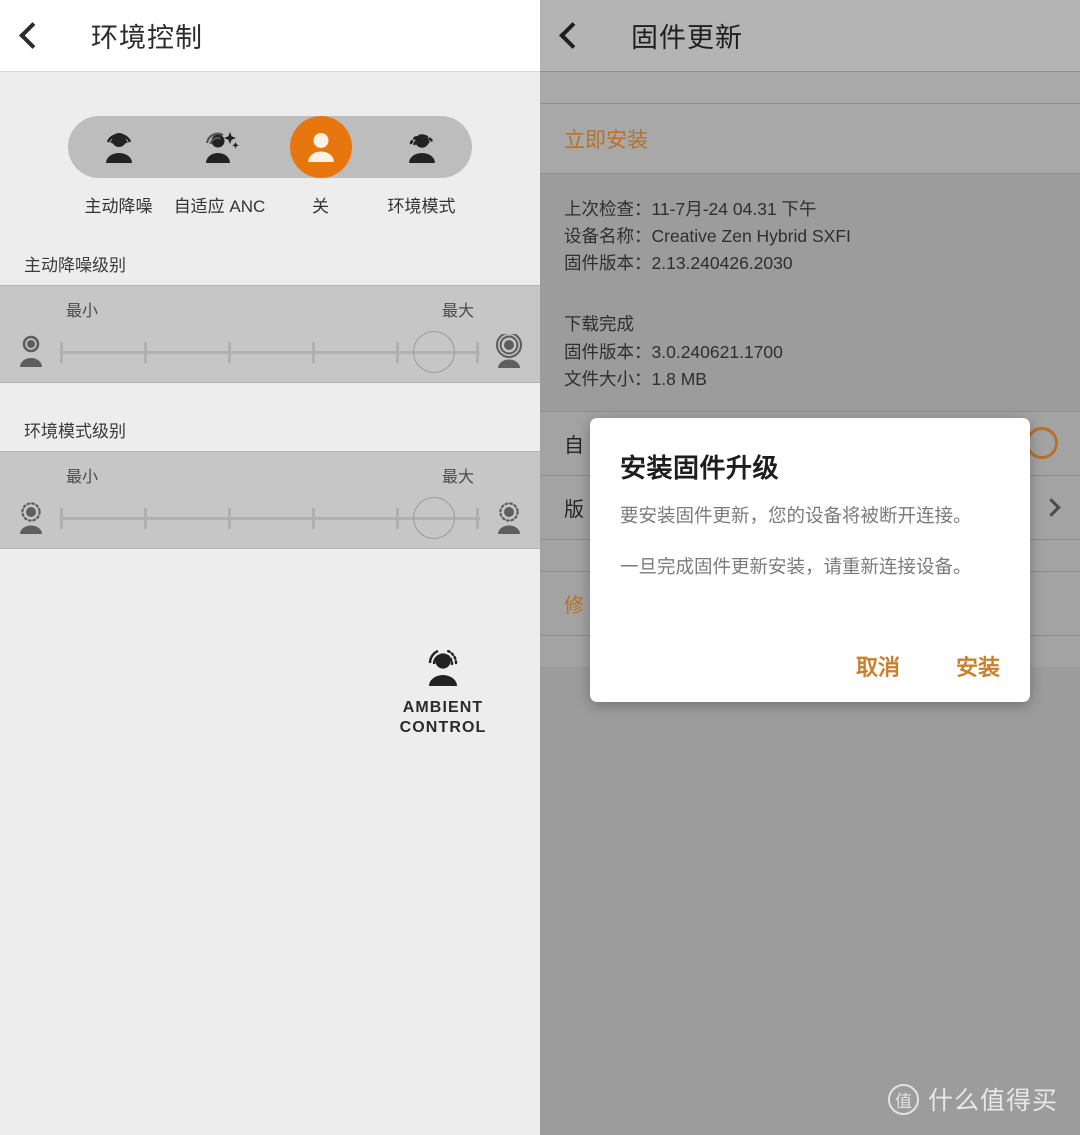 The width and height of the screenshot is (1080, 1135). What do you see at coordinates (608, 209) in the screenshot?
I see `last-check-key: 上次检查：` at bounding box center [608, 209].